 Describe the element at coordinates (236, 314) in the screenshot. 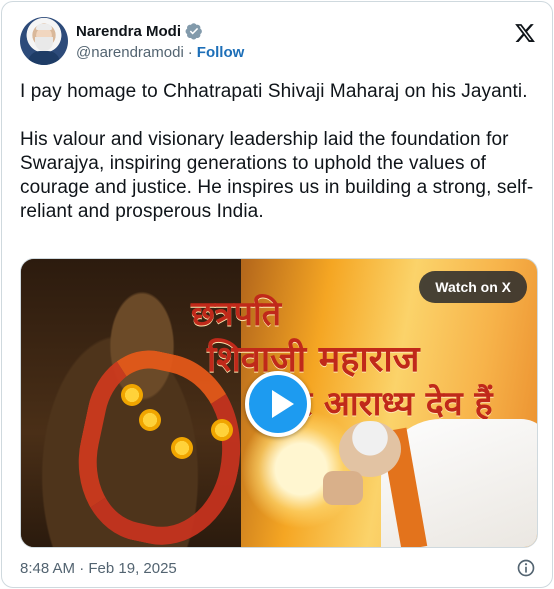

I see `overlay-text-line1: छत्रपति` at that location.